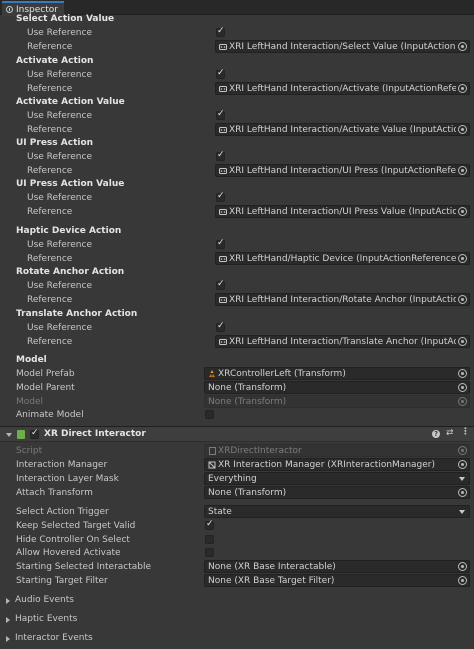 The image size is (474, 649). Describe the element at coordinates (21, 434) in the screenshot. I see `script-icon` at that location.